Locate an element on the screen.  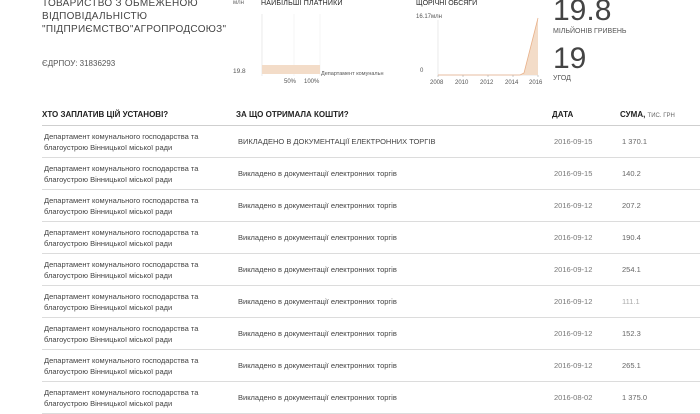
sum-cell: 254.1 is located at coordinates (660, 269).